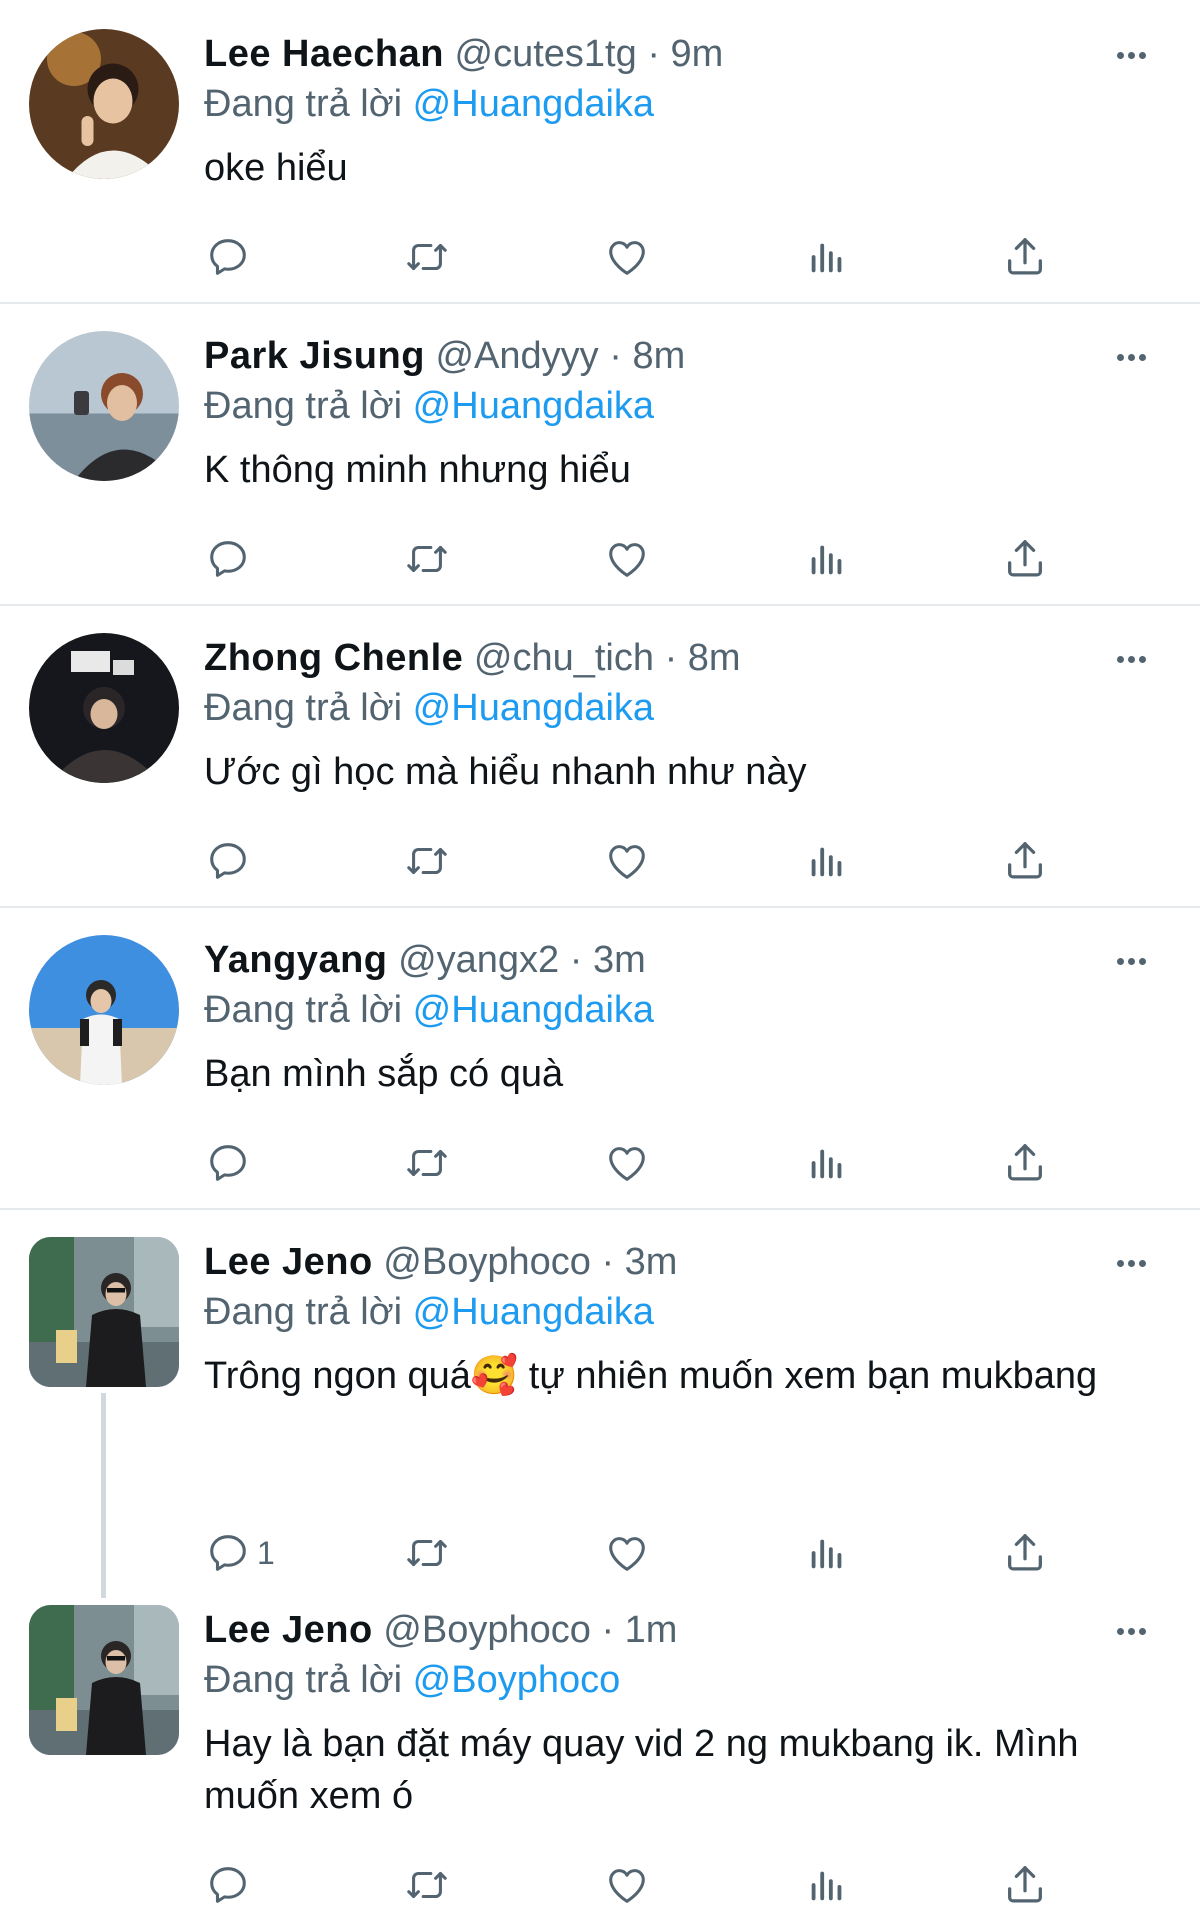 The image size is (1200, 1920). I want to click on display-name: Park Jisung, so click(314, 356).